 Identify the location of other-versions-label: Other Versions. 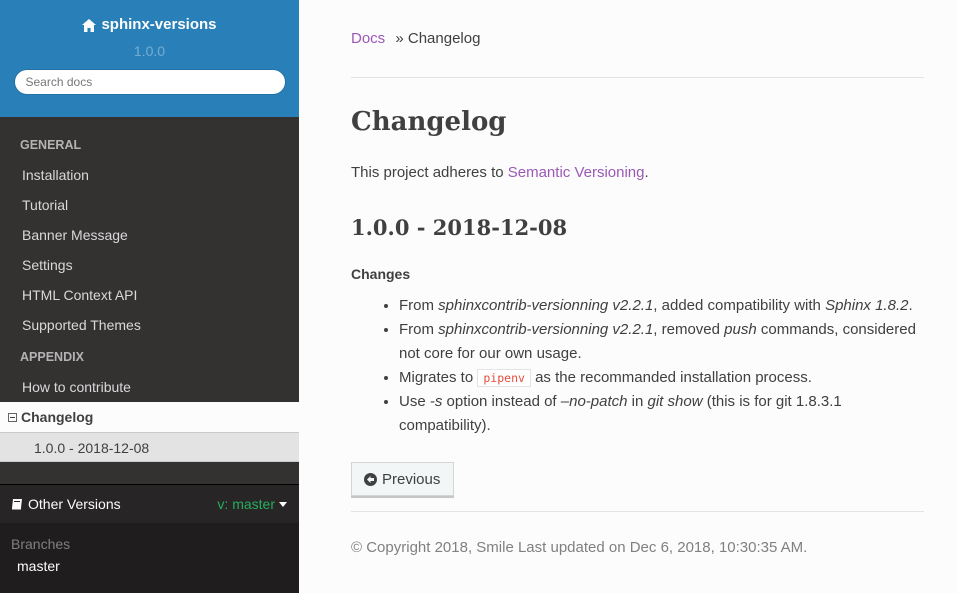
(74, 504).